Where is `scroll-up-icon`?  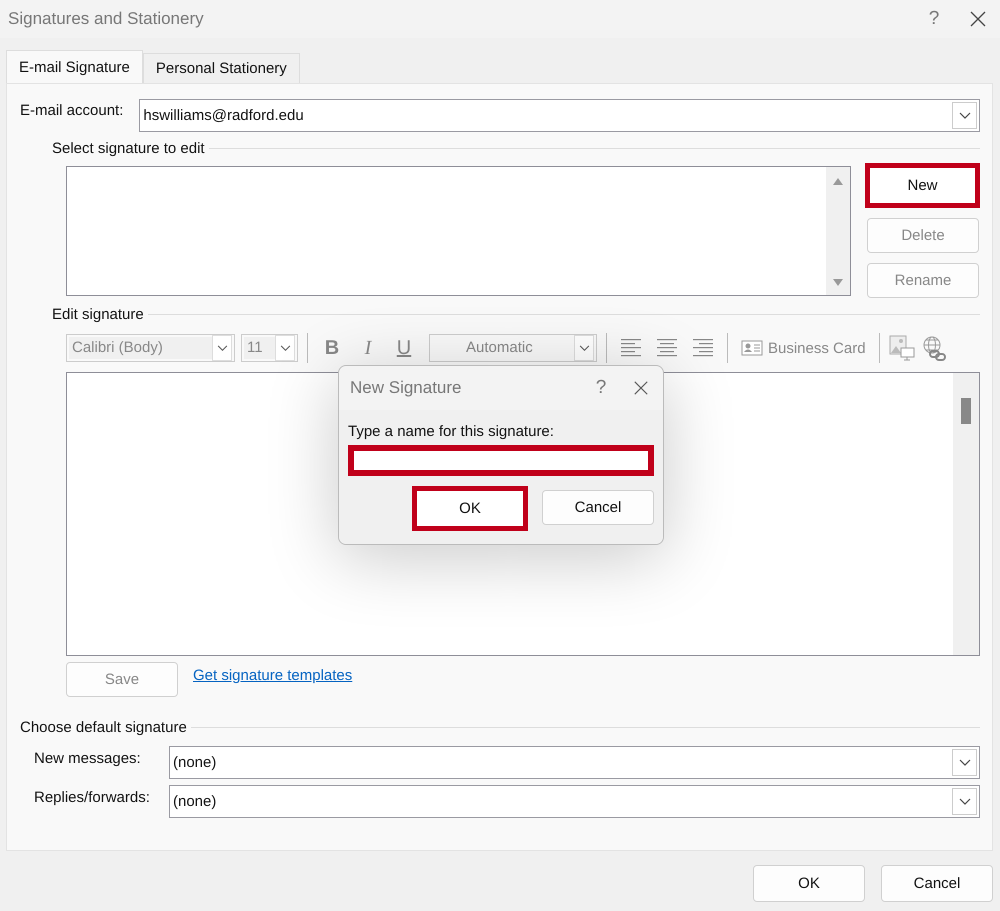
scroll-up-icon is located at coordinates (838, 181).